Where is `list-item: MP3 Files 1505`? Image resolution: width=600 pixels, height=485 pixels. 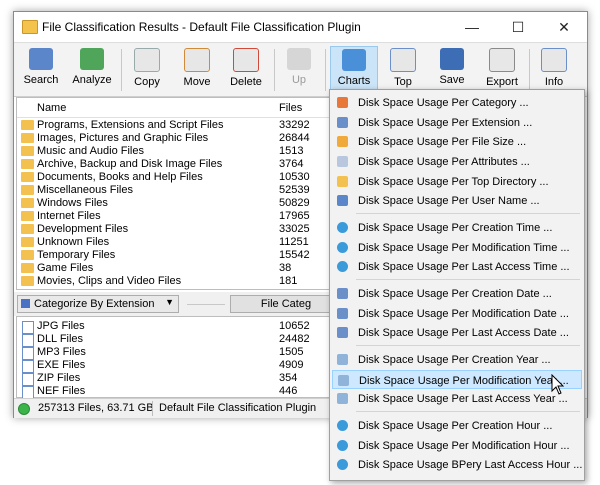 list-item: MP3 Files 1505 is located at coordinates (179, 353).